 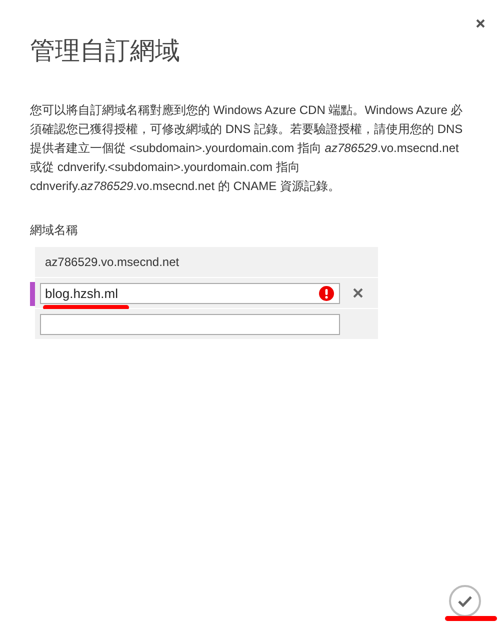 I want to click on error-icon, so click(x=326, y=293).